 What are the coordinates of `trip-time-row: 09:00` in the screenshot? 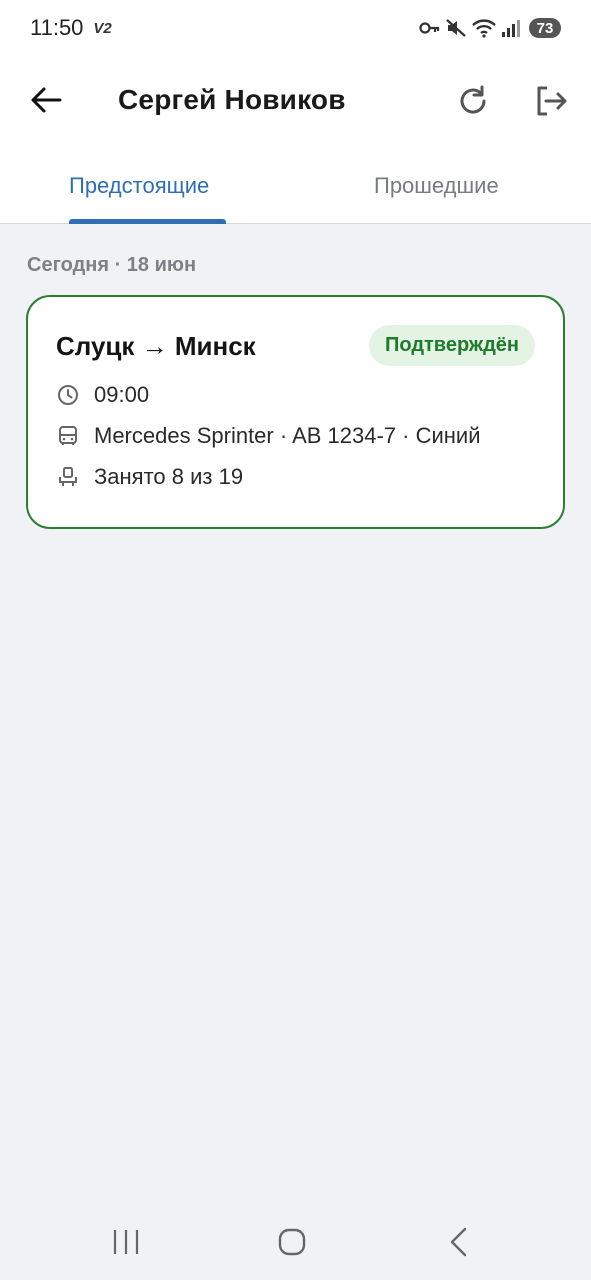 It's located at (102, 395).